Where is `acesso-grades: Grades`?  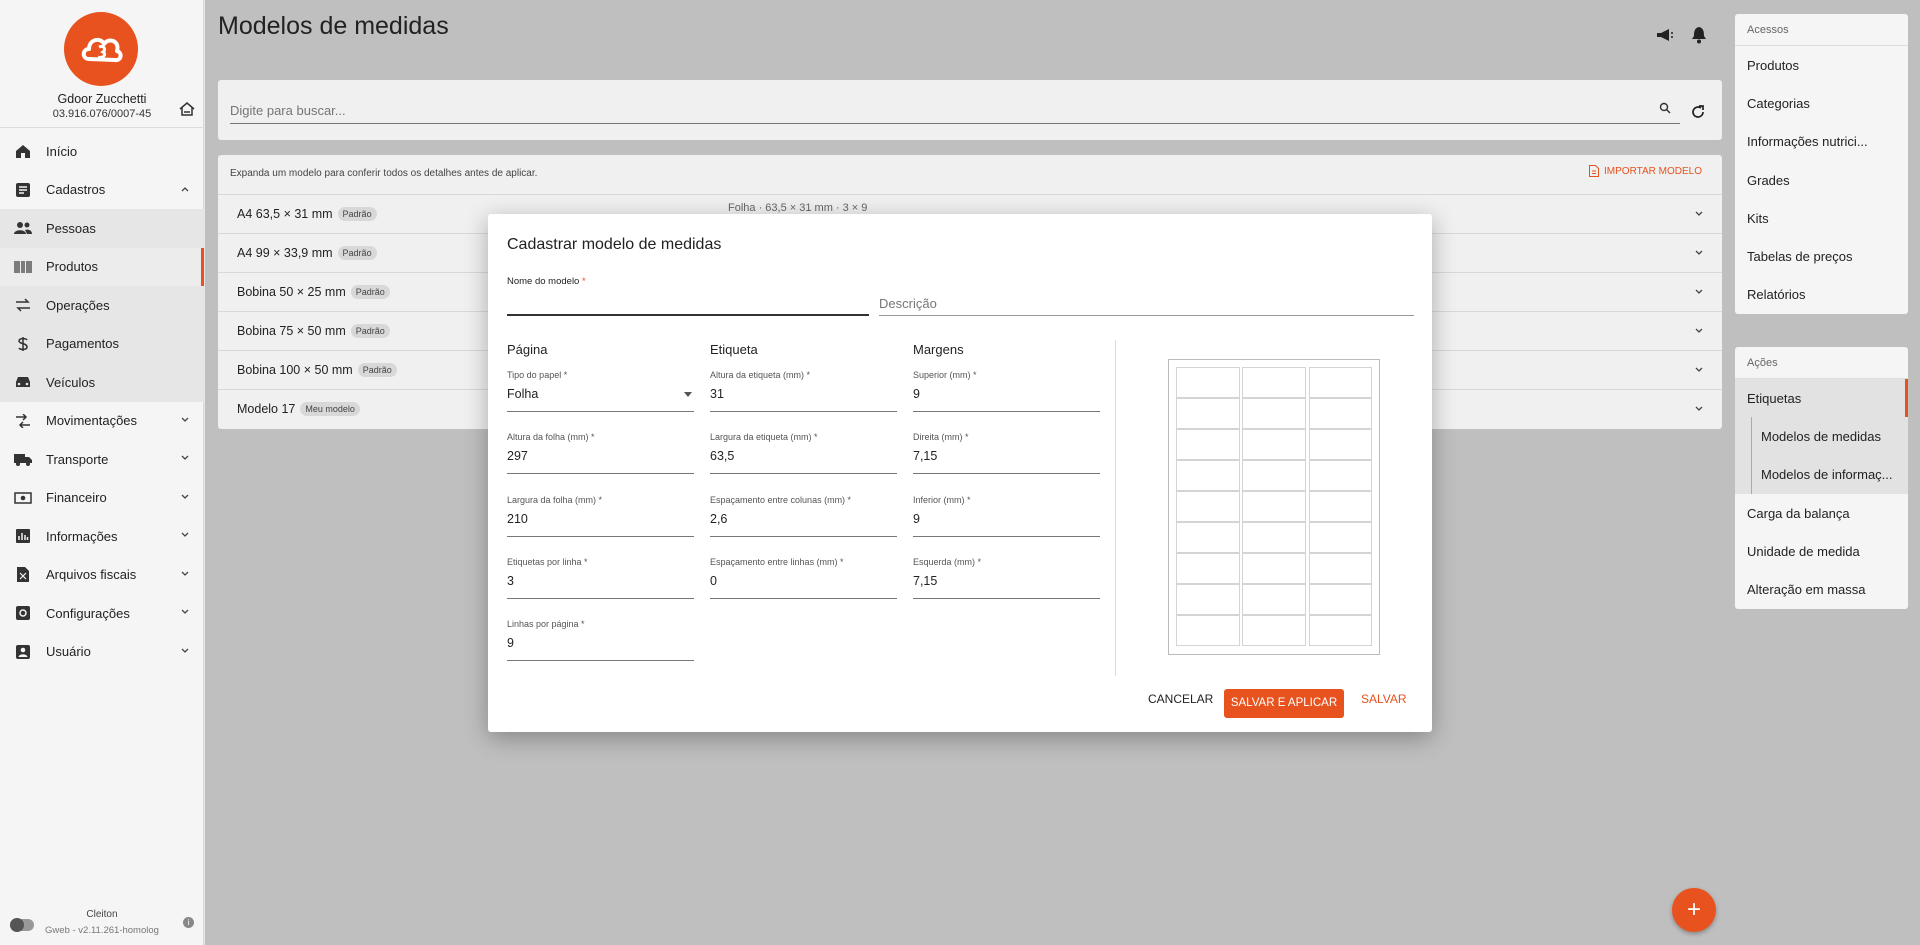
acesso-grades: Grades is located at coordinates (1821, 180).